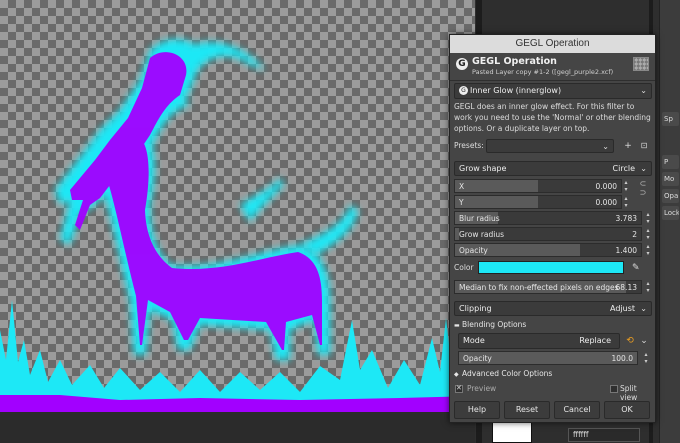  Describe the element at coordinates (670, 119) in the screenshot. I see `dock-tab-sp: Sp` at that location.